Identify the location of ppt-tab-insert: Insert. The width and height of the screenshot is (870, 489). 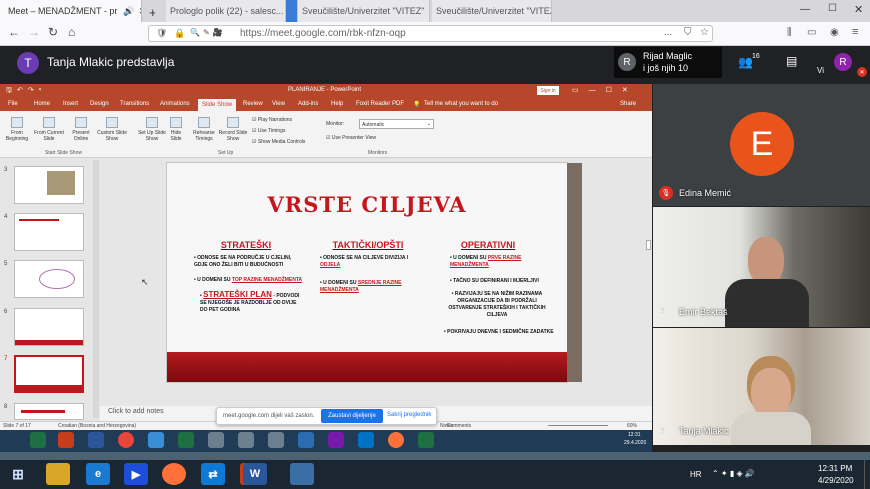
(70, 104).